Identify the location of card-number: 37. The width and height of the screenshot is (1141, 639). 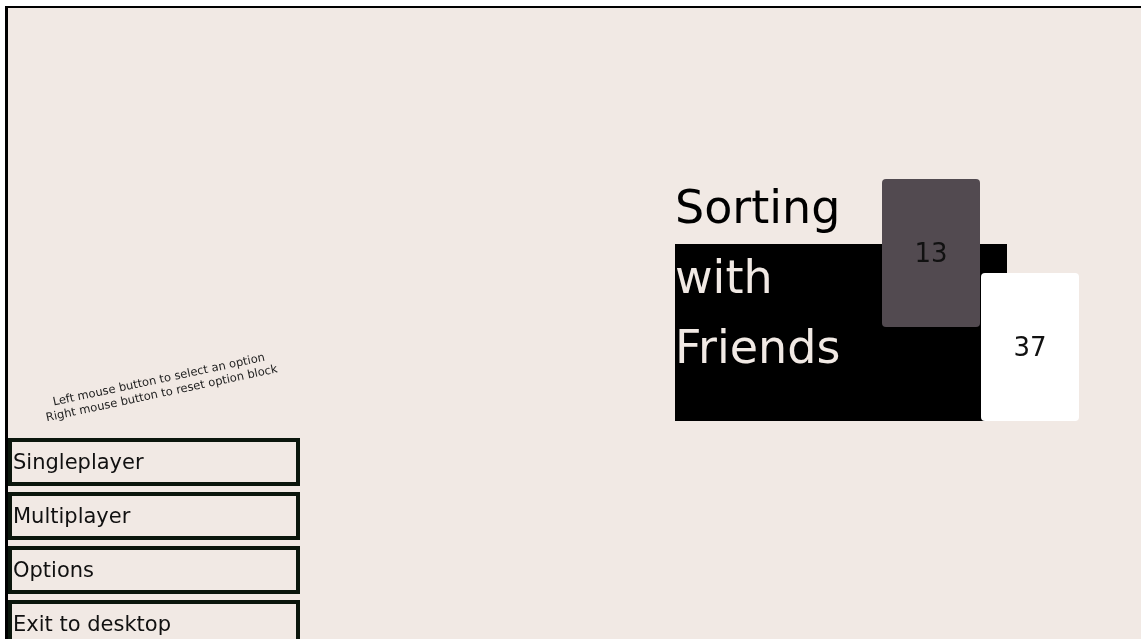
(1030, 347).